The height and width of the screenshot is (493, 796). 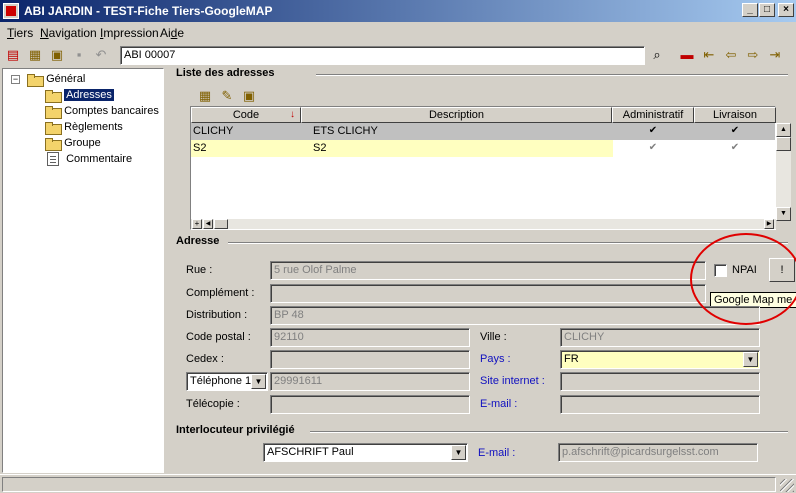 I want to click on complement-label: Complément :, so click(x=220, y=293).